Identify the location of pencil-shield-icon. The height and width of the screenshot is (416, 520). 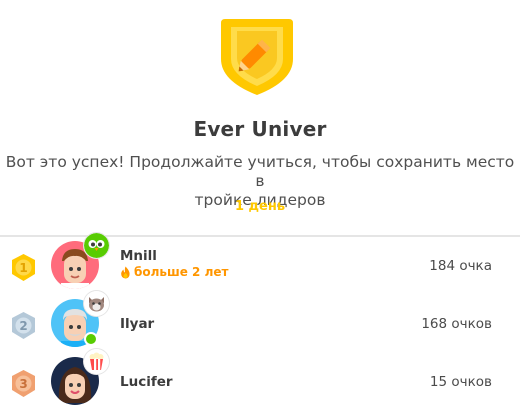
(257, 57).